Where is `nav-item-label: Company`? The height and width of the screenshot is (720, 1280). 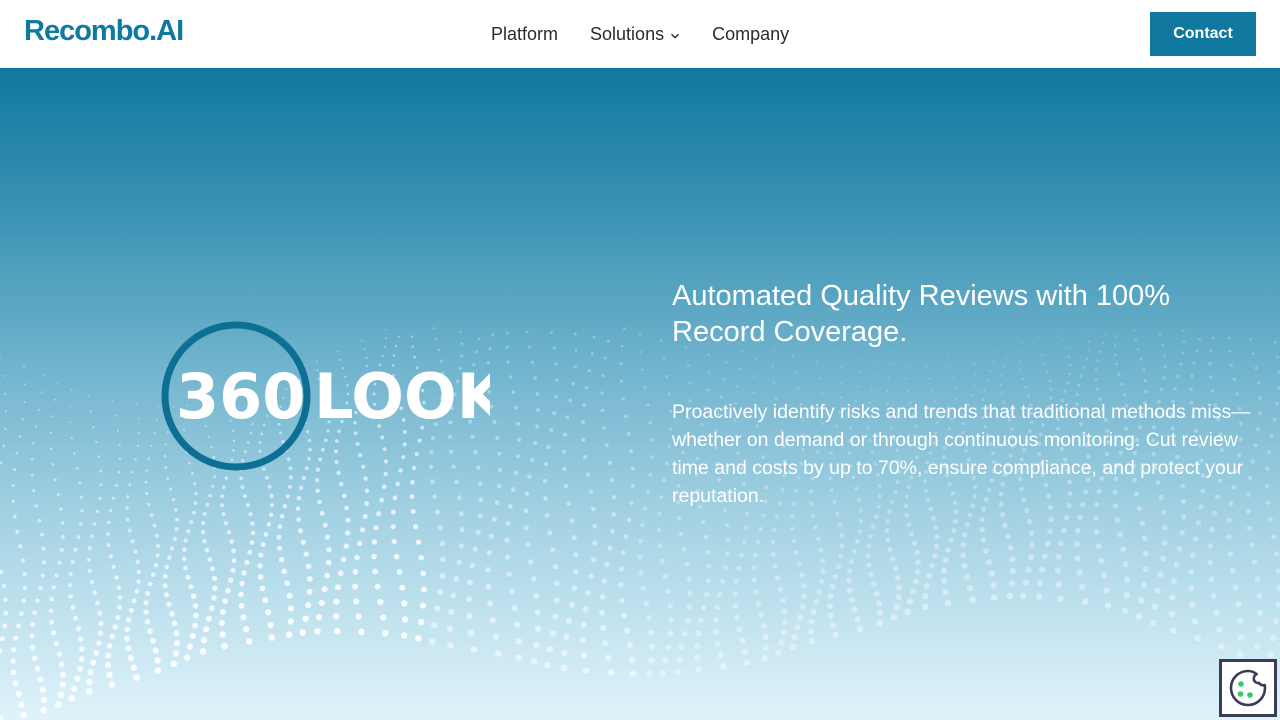 nav-item-label: Company is located at coordinates (751, 34).